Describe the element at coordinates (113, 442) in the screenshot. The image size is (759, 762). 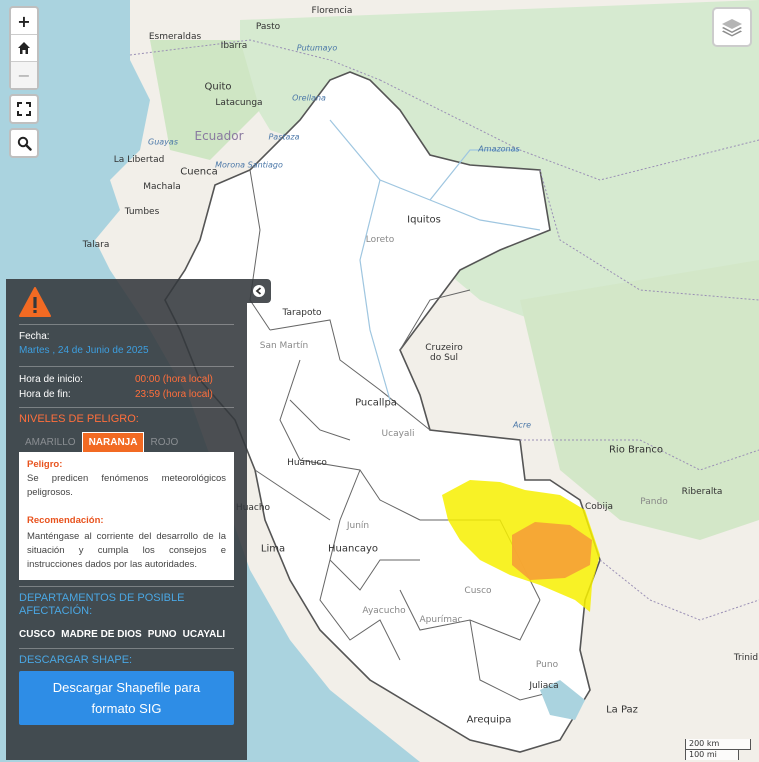
I see `tab-naranja: NARANJA` at that location.